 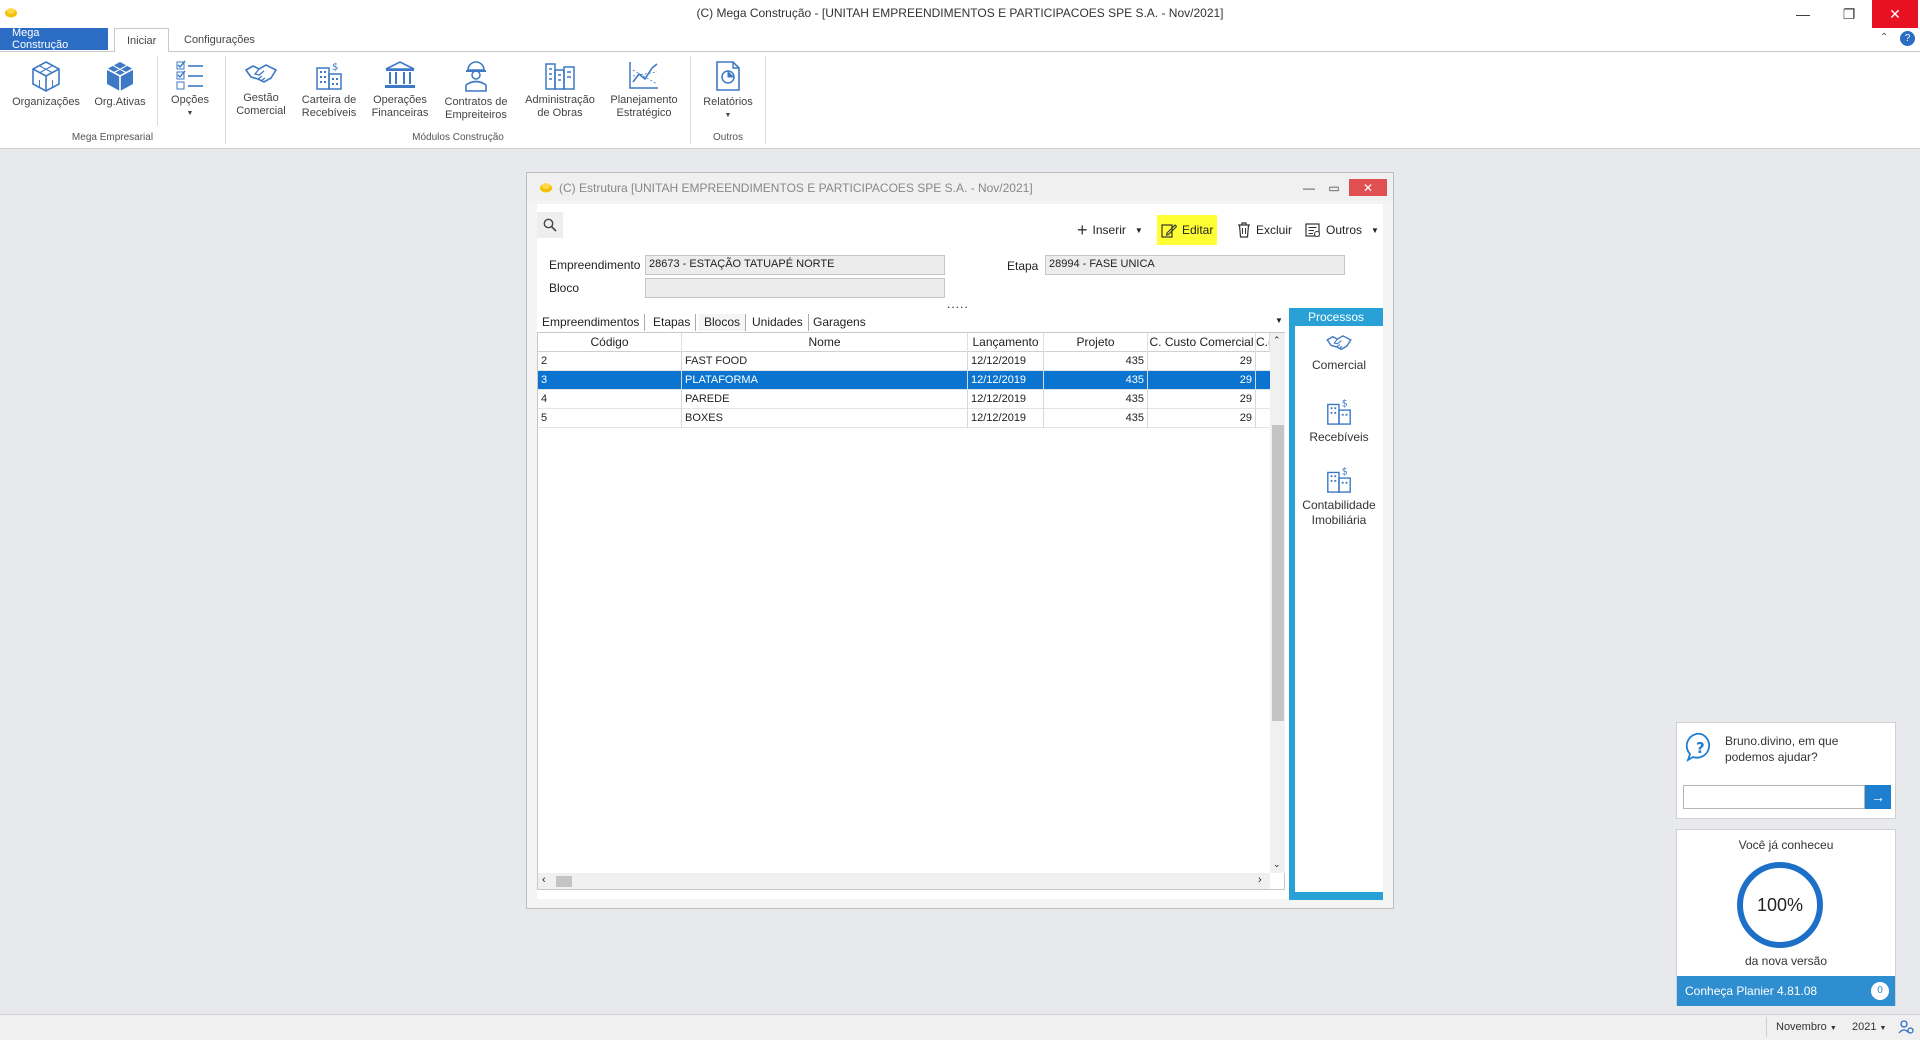 What do you see at coordinates (544, 880) in the screenshot?
I see `scroll-left-icon: ‹` at bounding box center [544, 880].